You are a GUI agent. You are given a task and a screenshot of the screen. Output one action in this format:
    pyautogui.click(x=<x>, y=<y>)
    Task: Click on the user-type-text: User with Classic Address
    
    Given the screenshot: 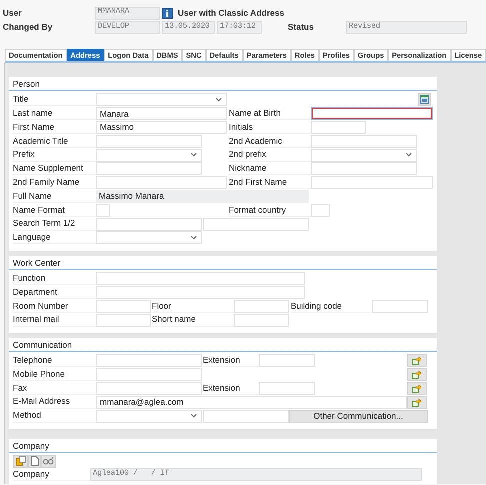 What is the action you would take?
    pyautogui.click(x=231, y=13)
    